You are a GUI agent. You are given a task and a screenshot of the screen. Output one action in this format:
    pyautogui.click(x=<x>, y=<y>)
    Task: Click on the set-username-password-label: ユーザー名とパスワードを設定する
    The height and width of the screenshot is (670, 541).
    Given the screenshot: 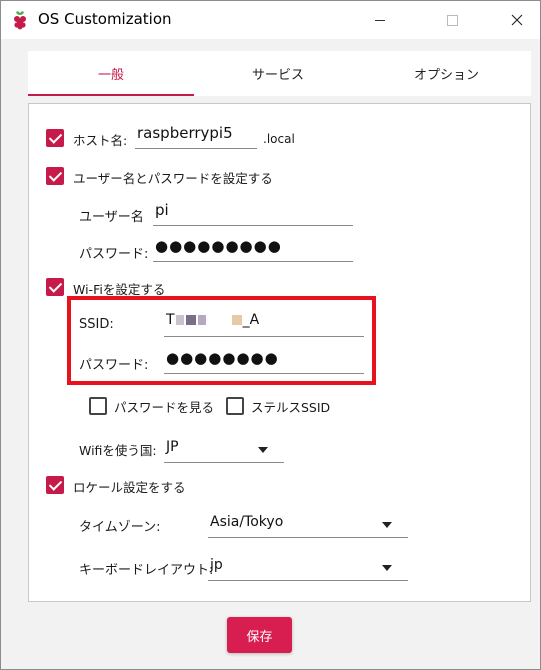 What is the action you would take?
    pyautogui.click(x=173, y=178)
    